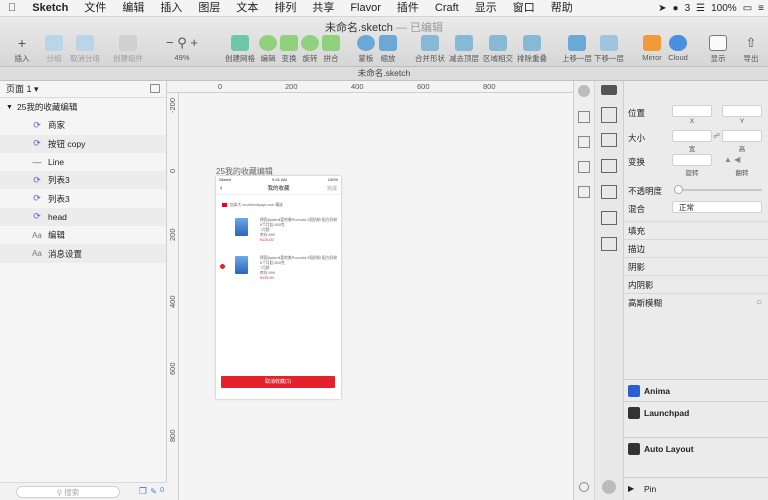 Image resolution: width=768 pixels, height=500 pixels. Describe the element at coordinates (9, 107) in the screenshot. I see `disclosure-triangle-icon: ▼` at that location.